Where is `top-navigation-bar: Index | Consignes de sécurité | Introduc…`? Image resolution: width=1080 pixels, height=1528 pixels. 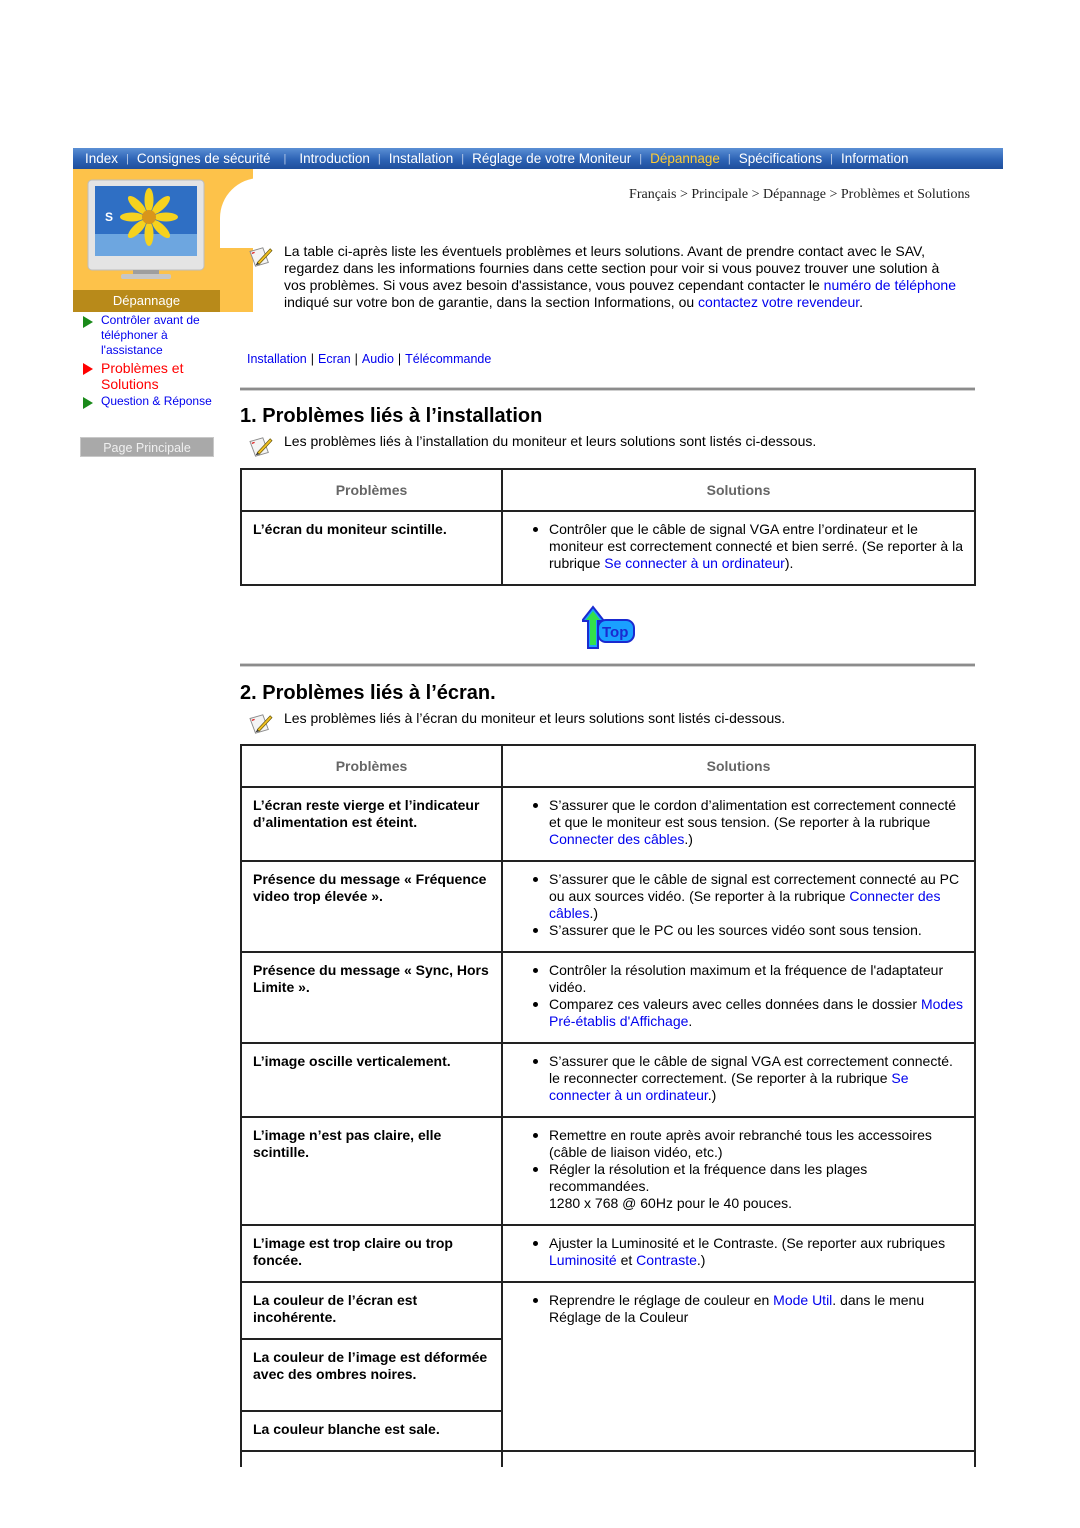
top-navigation-bar: Index | Consignes de sécurité | Introduc… is located at coordinates (538, 158).